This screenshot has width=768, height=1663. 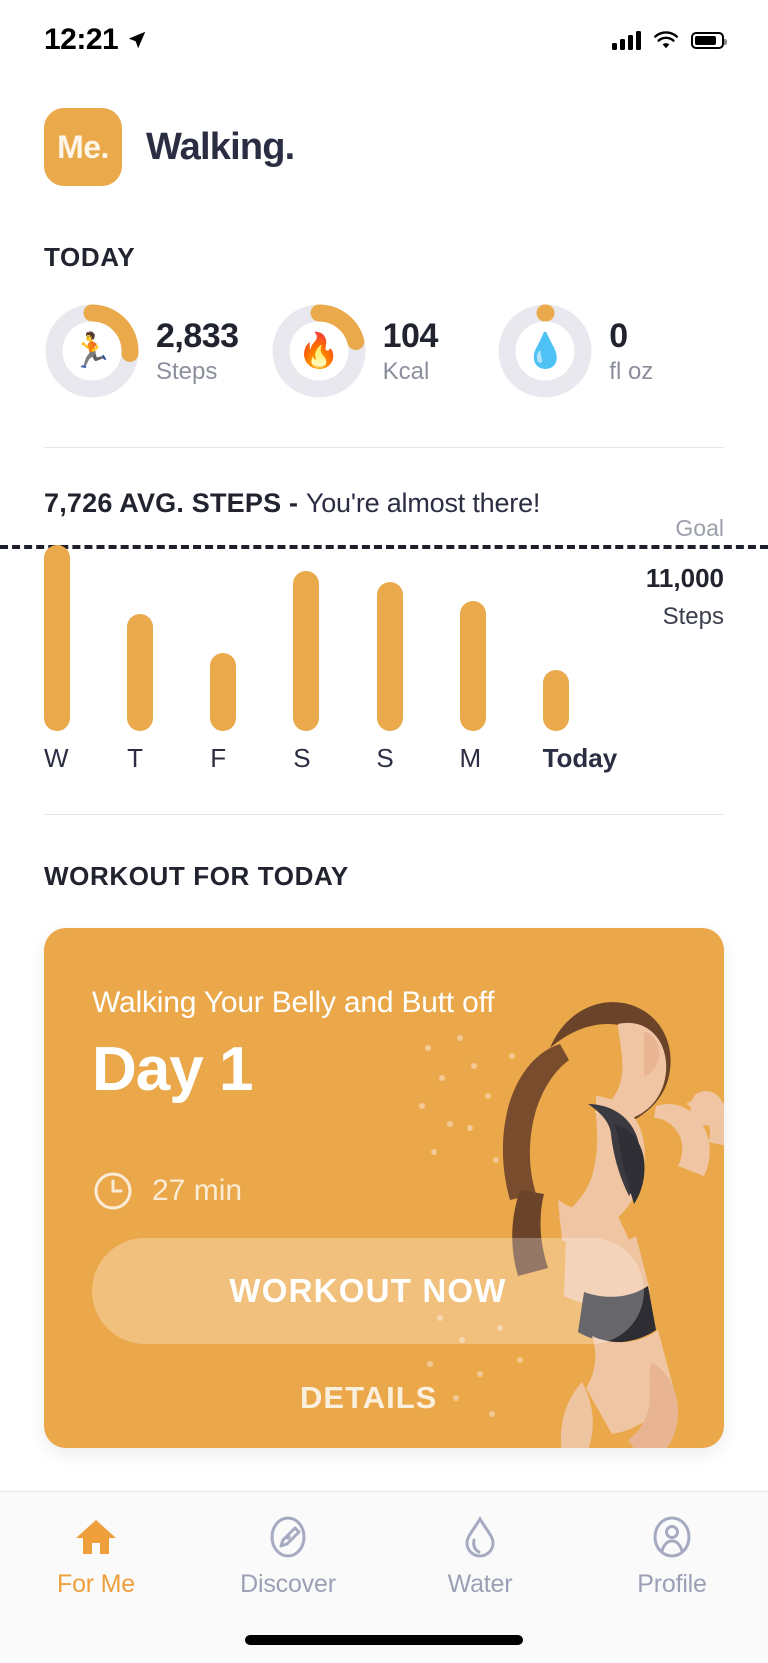 What do you see at coordinates (384, 40) in the screenshot?
I see `status-bar: 12:21` at bounding box center [384, 40].